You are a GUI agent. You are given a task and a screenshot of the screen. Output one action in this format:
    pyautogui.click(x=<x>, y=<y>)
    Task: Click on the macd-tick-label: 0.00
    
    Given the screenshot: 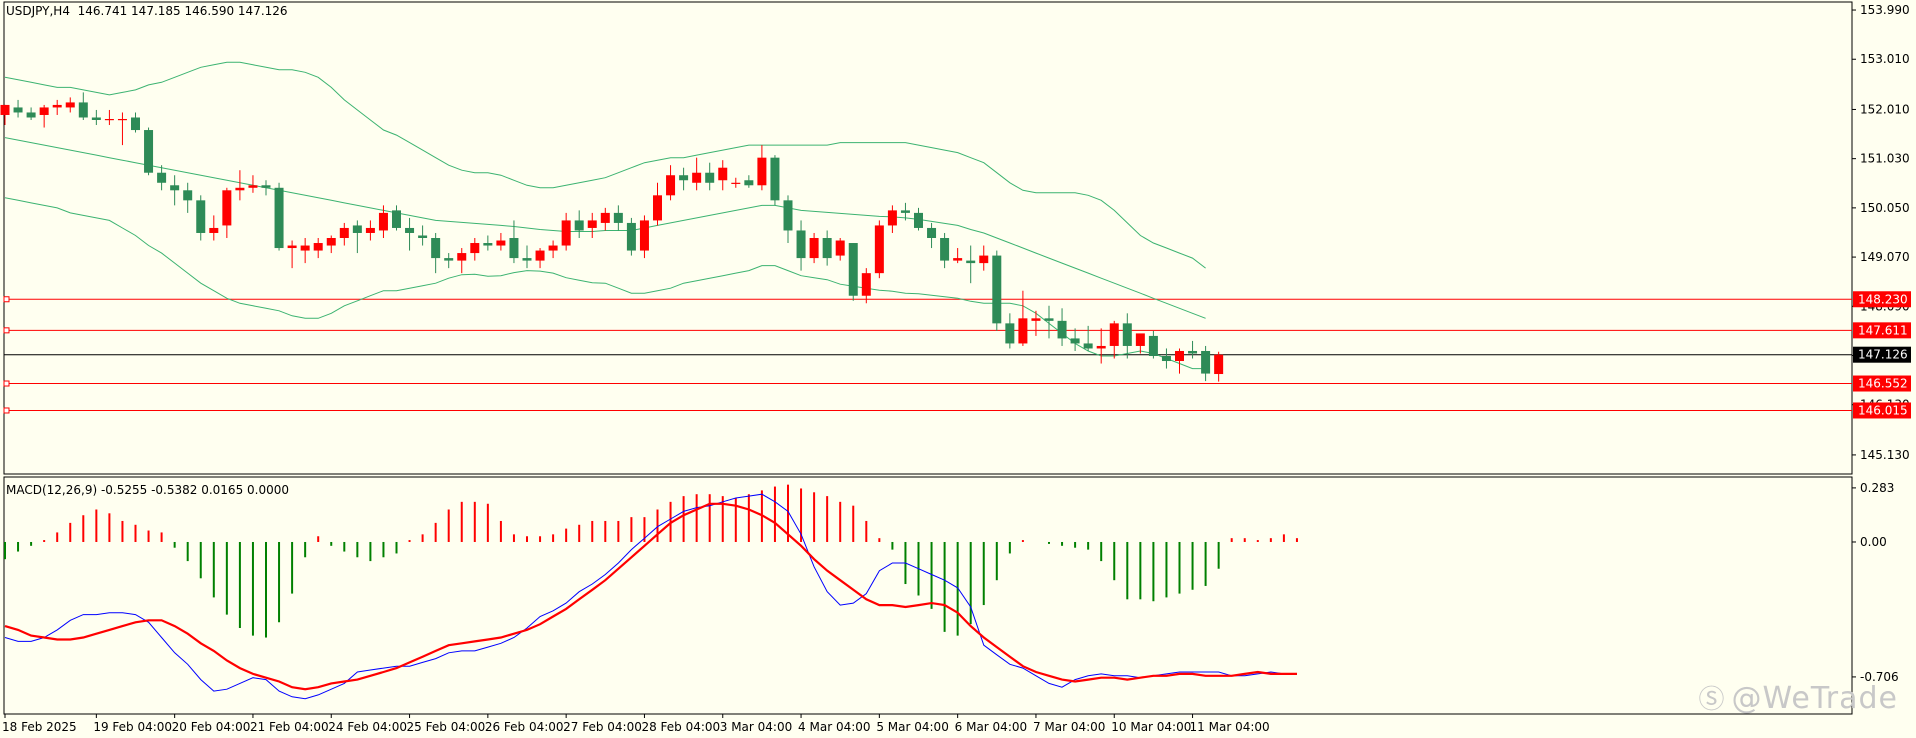 What is the action you would take?
    pyautogui.click(x=1873, y=542)
    